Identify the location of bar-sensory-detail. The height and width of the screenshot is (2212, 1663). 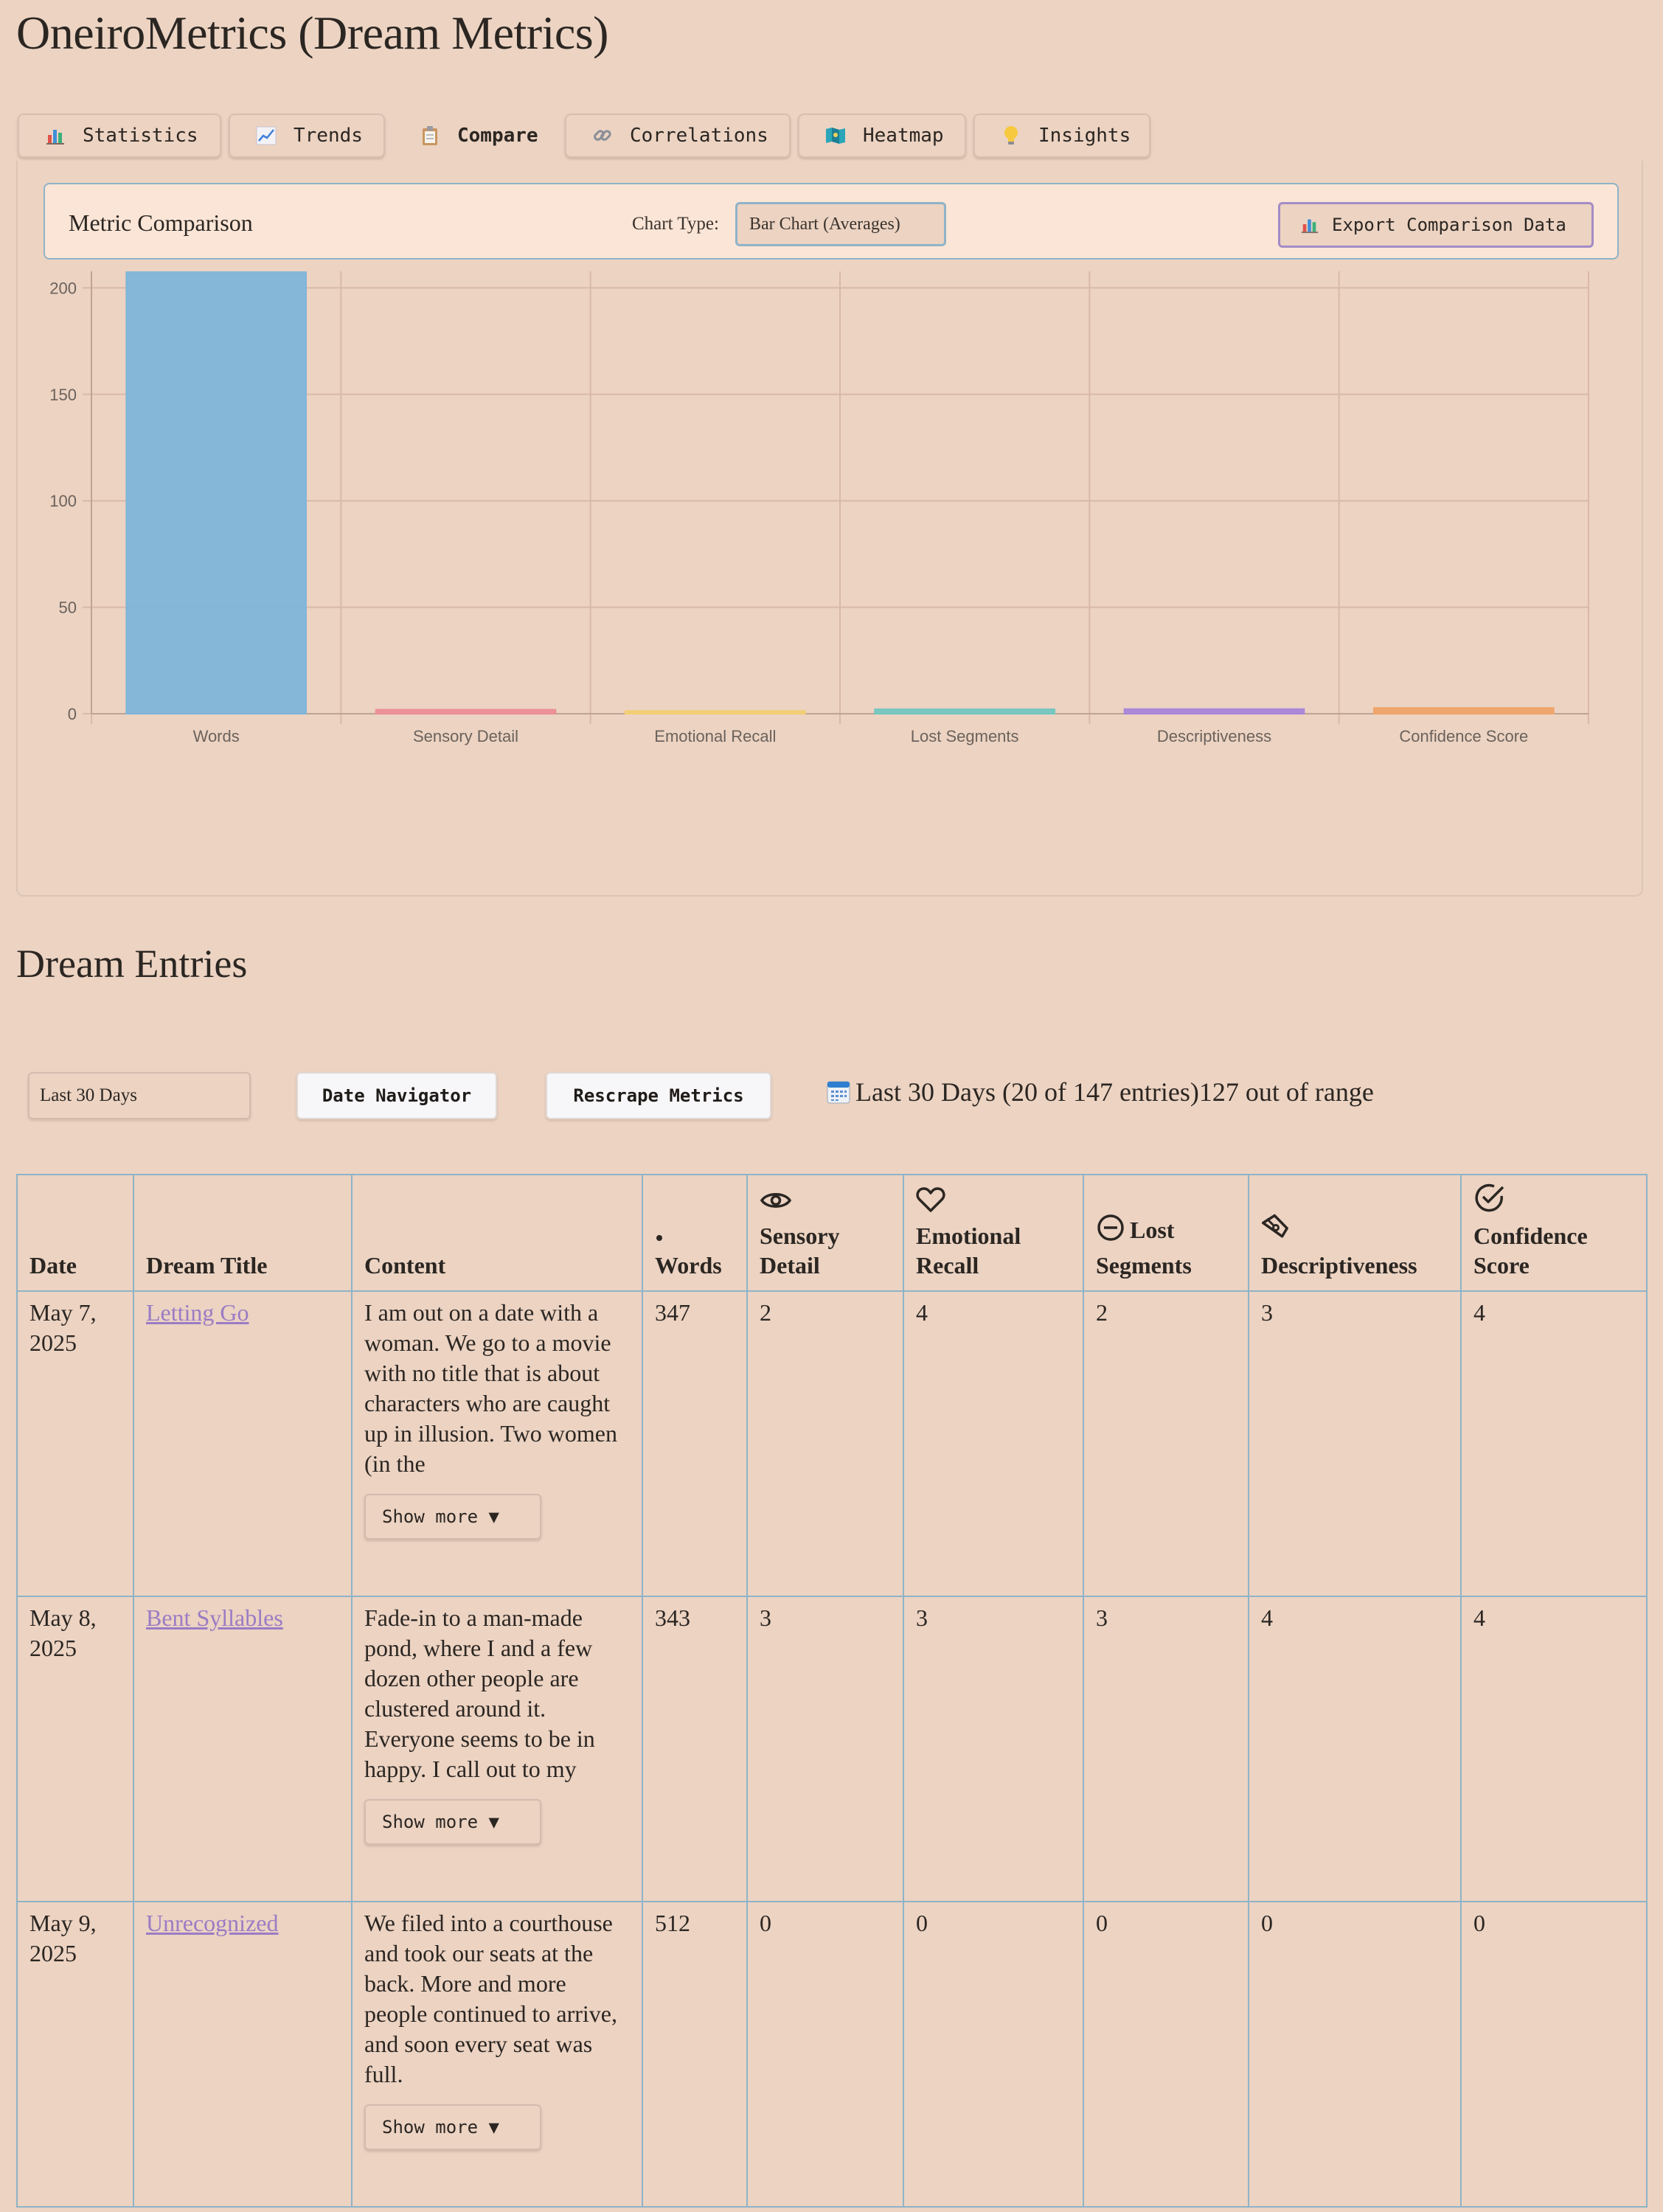
(466, 712).